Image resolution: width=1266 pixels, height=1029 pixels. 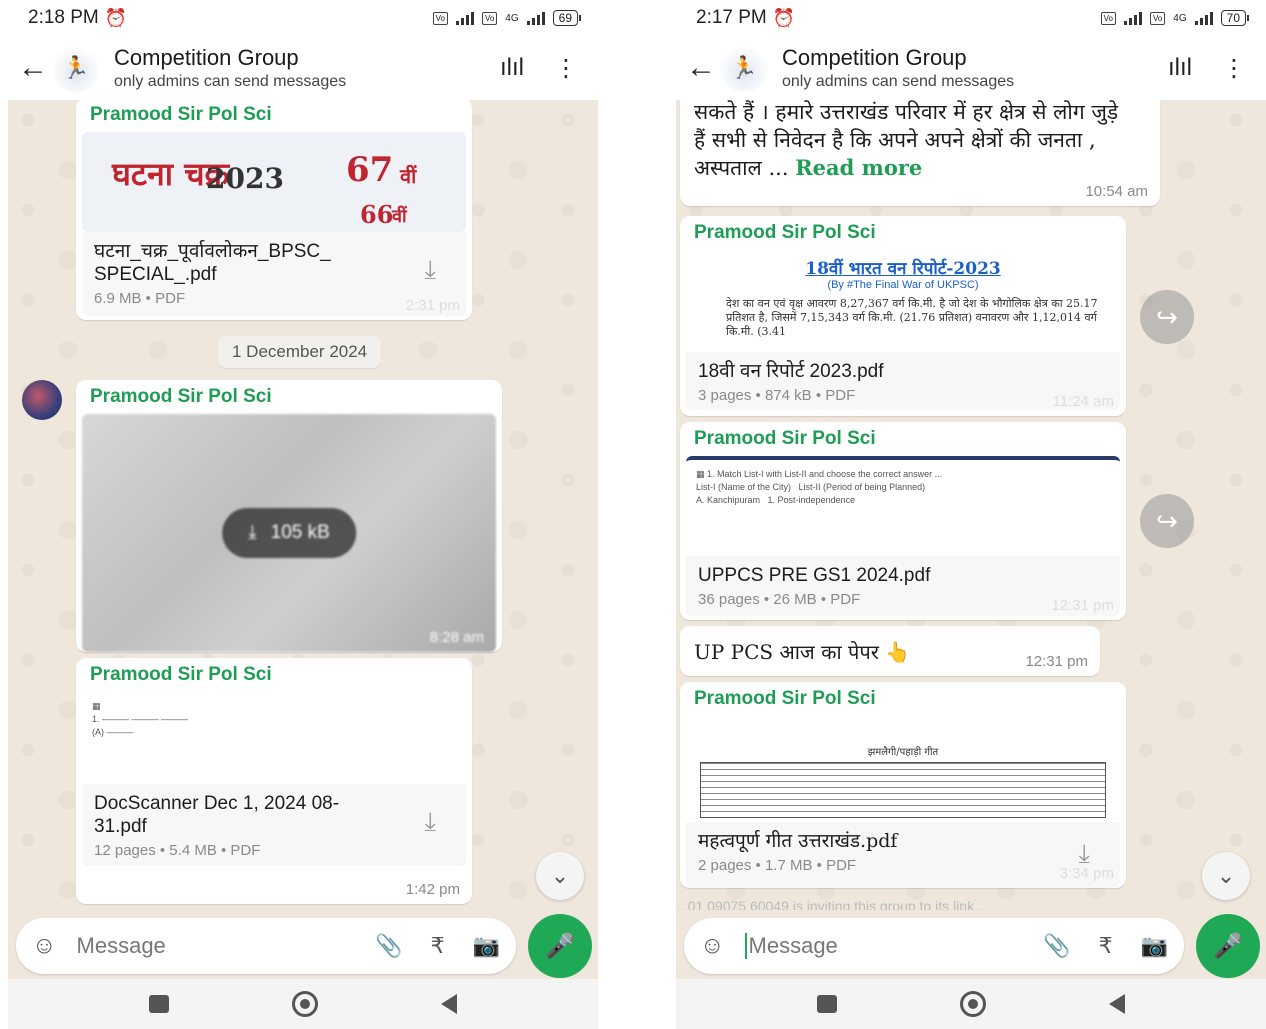 I want to click on mic-icon: 🎤, so click(x=560, y=946).